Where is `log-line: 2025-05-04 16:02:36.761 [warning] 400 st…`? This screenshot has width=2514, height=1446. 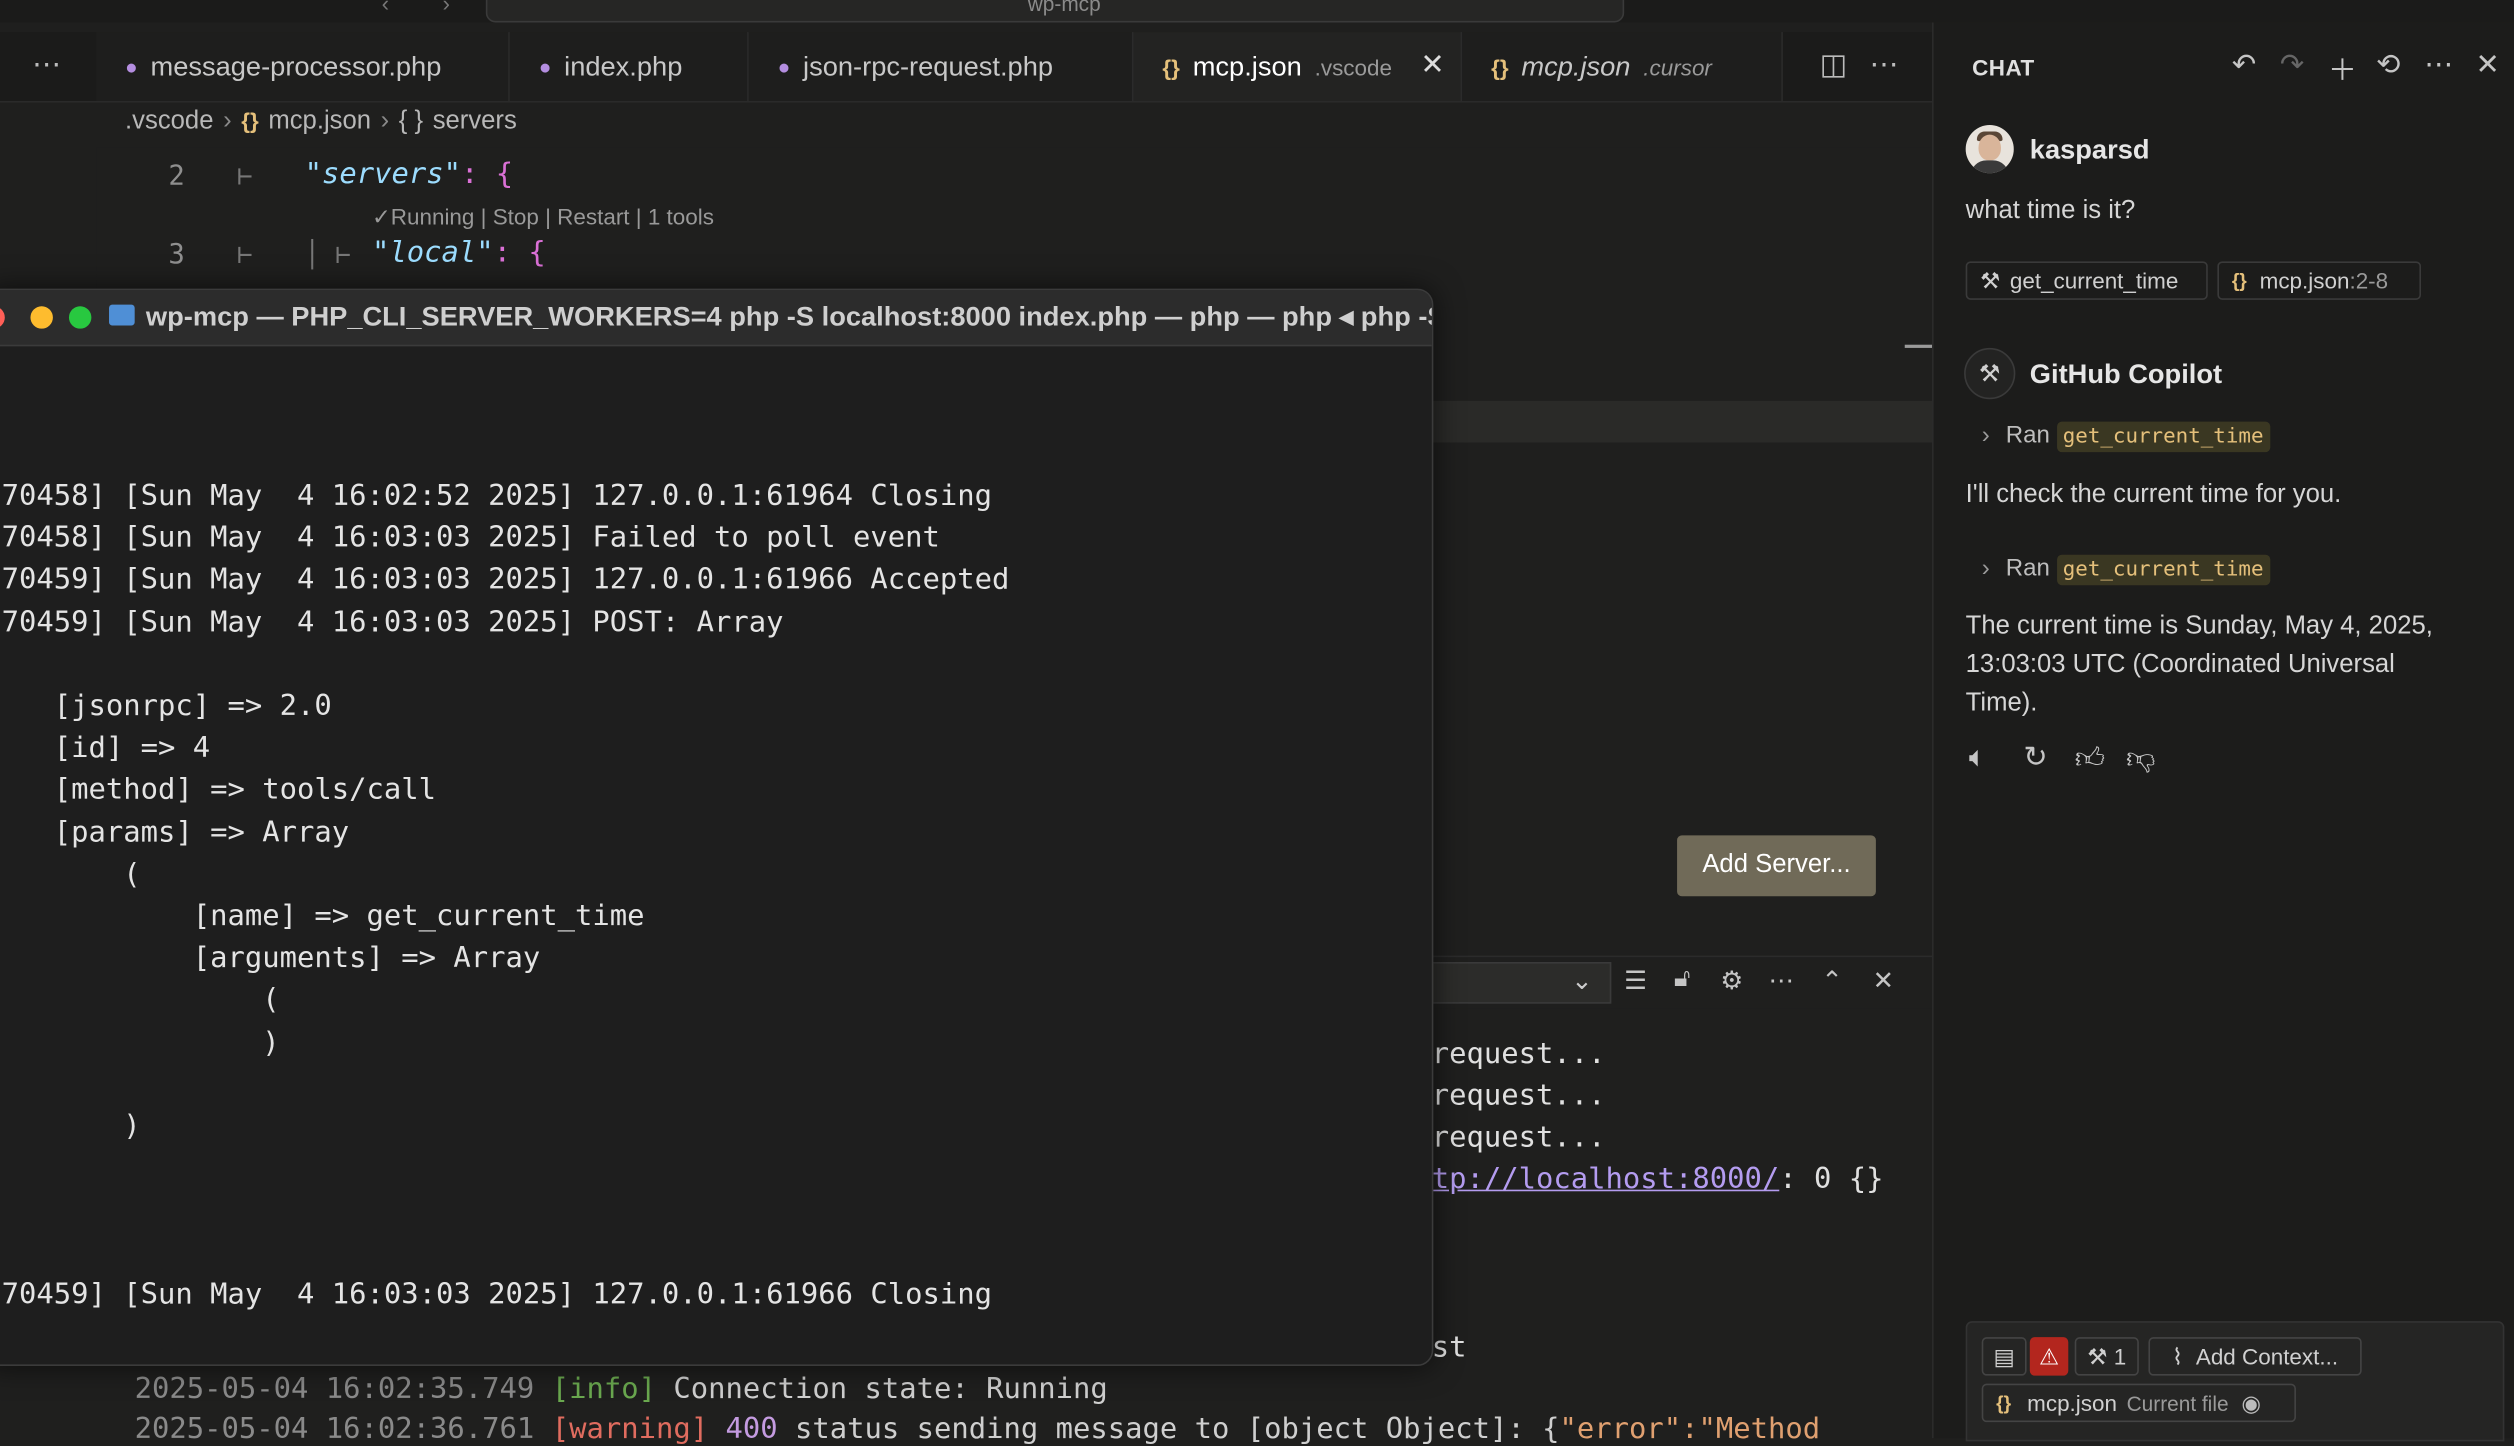
log-line: 2025-05-04 16:02:36.761 [warning] 400 st… is located at coordinates (977, 1429).